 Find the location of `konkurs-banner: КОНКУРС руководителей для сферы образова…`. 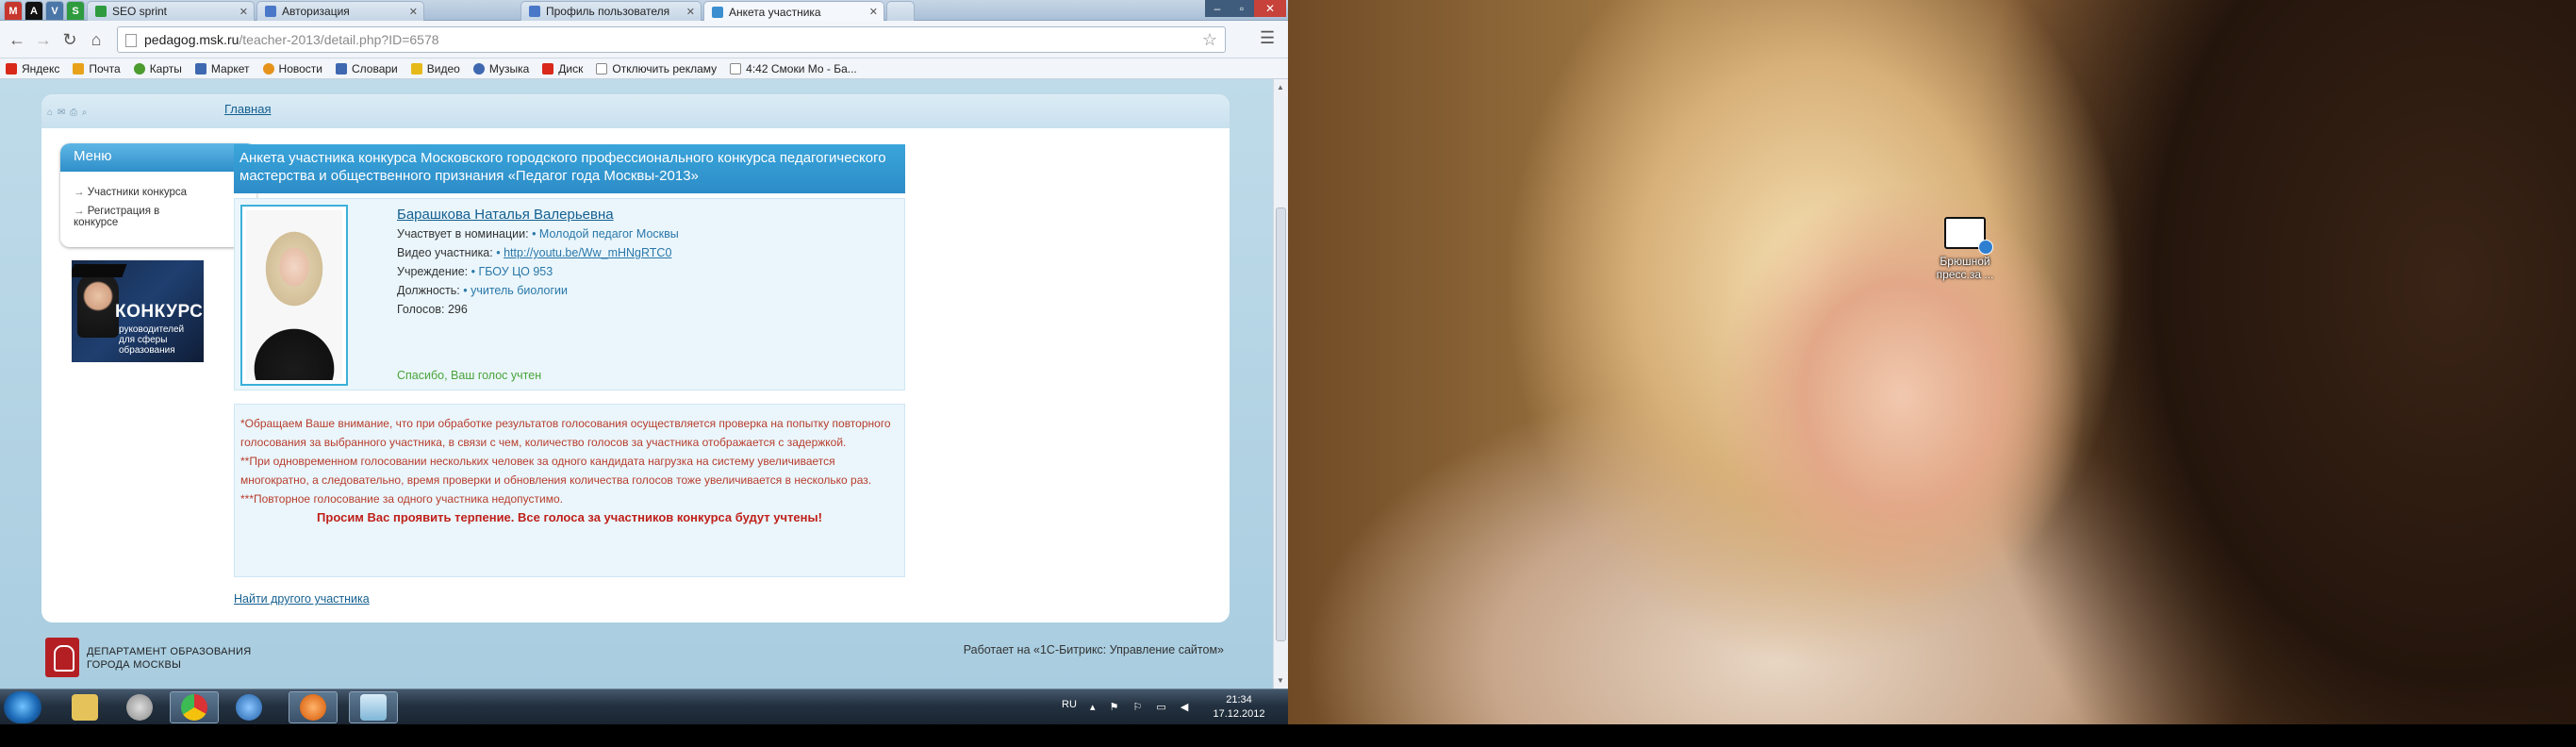

konkurs-banner: КОНКУРС руководителей для сферы образова… is located at coordinates (138, 311).